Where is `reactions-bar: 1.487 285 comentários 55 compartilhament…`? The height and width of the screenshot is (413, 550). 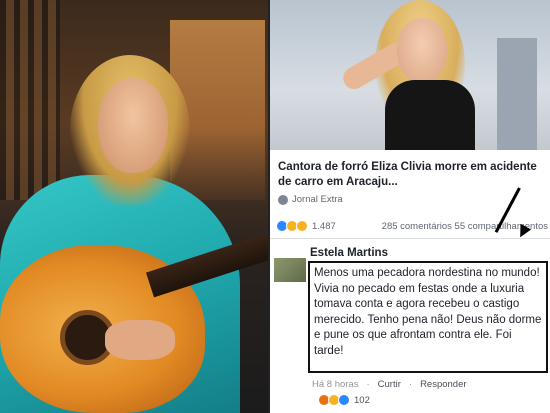 reactions-bar: 1.487 285 comentários 55 compartilhament… is located at coordinates (412, 226).